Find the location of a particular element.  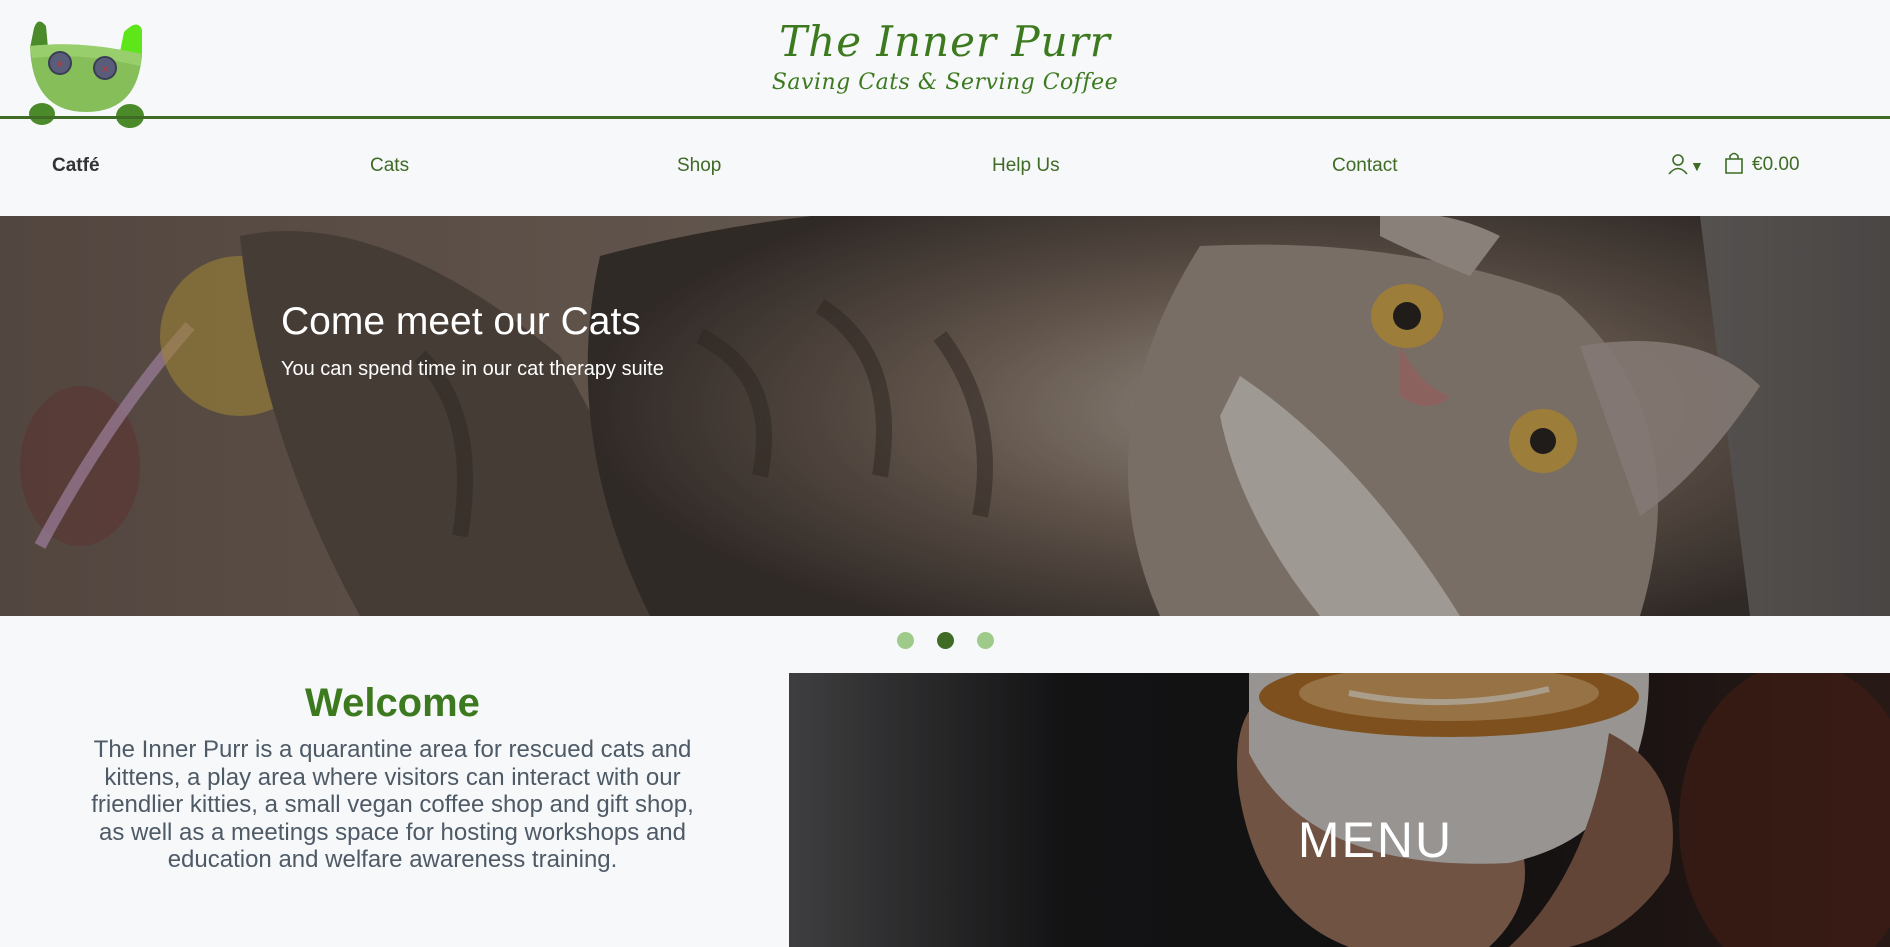

nav-item-cats: Cats is located at coordinates (389, 166).